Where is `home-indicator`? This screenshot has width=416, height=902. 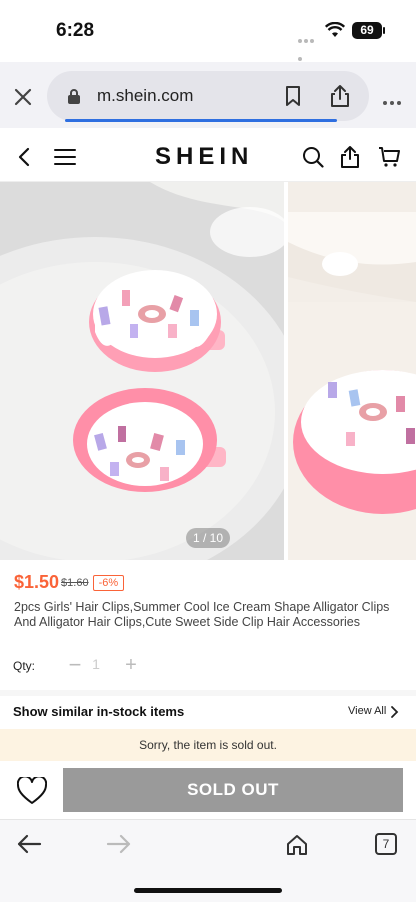 home-indicator is located at coordinates (208, 890).